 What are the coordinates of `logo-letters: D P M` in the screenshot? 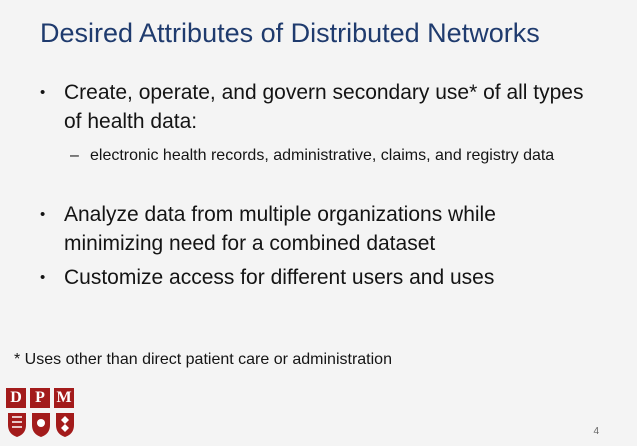 It's located at (42, 398).